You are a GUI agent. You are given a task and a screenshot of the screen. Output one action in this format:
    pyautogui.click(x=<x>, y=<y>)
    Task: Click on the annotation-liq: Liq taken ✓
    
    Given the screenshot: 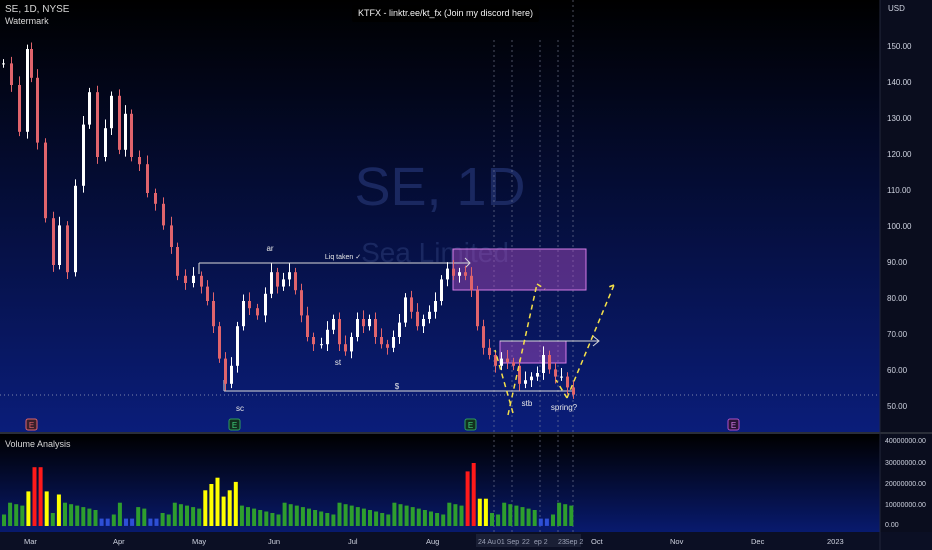 What is the action you would take?
    pyautogui.click(x=343, y=257)
    